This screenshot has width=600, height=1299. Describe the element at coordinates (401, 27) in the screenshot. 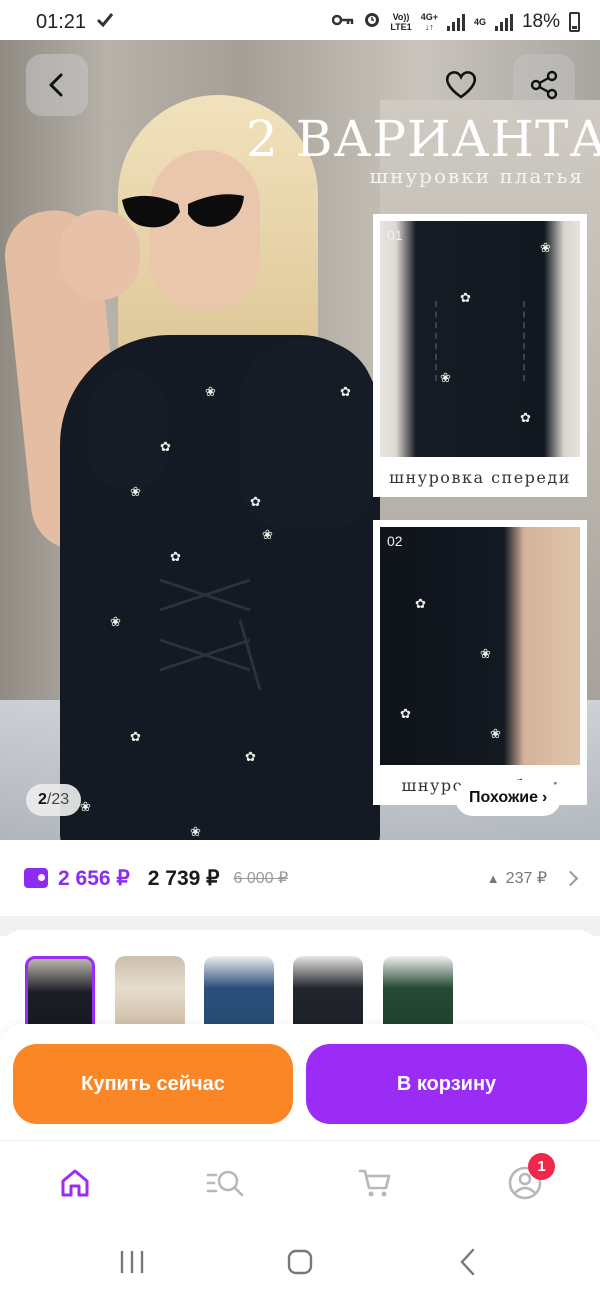

I see `lte-label: LTE1` at that location.